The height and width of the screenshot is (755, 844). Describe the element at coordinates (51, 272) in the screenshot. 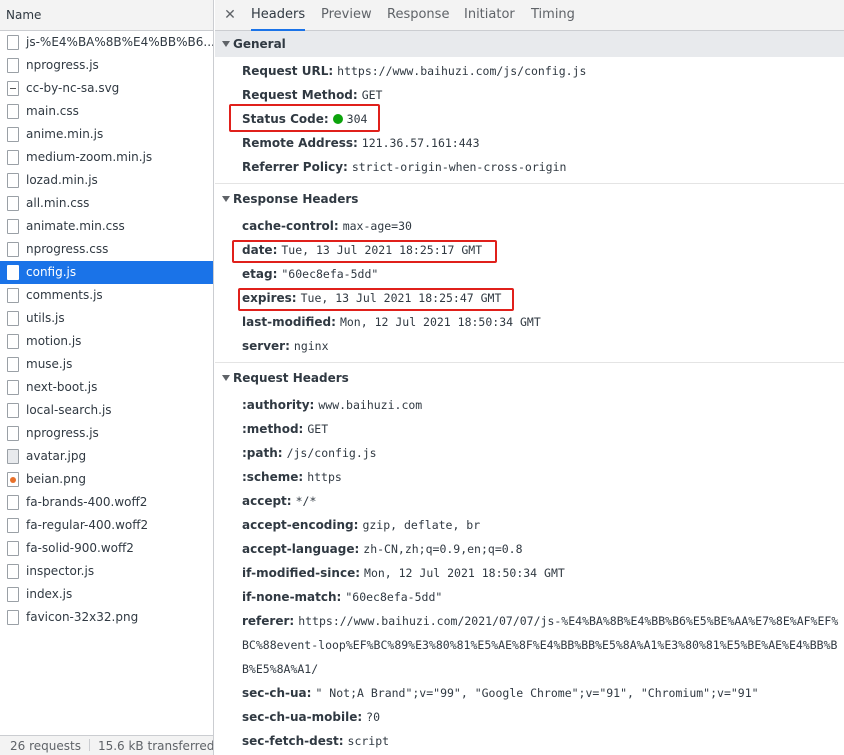

I see `file-name: config.js` at that location.